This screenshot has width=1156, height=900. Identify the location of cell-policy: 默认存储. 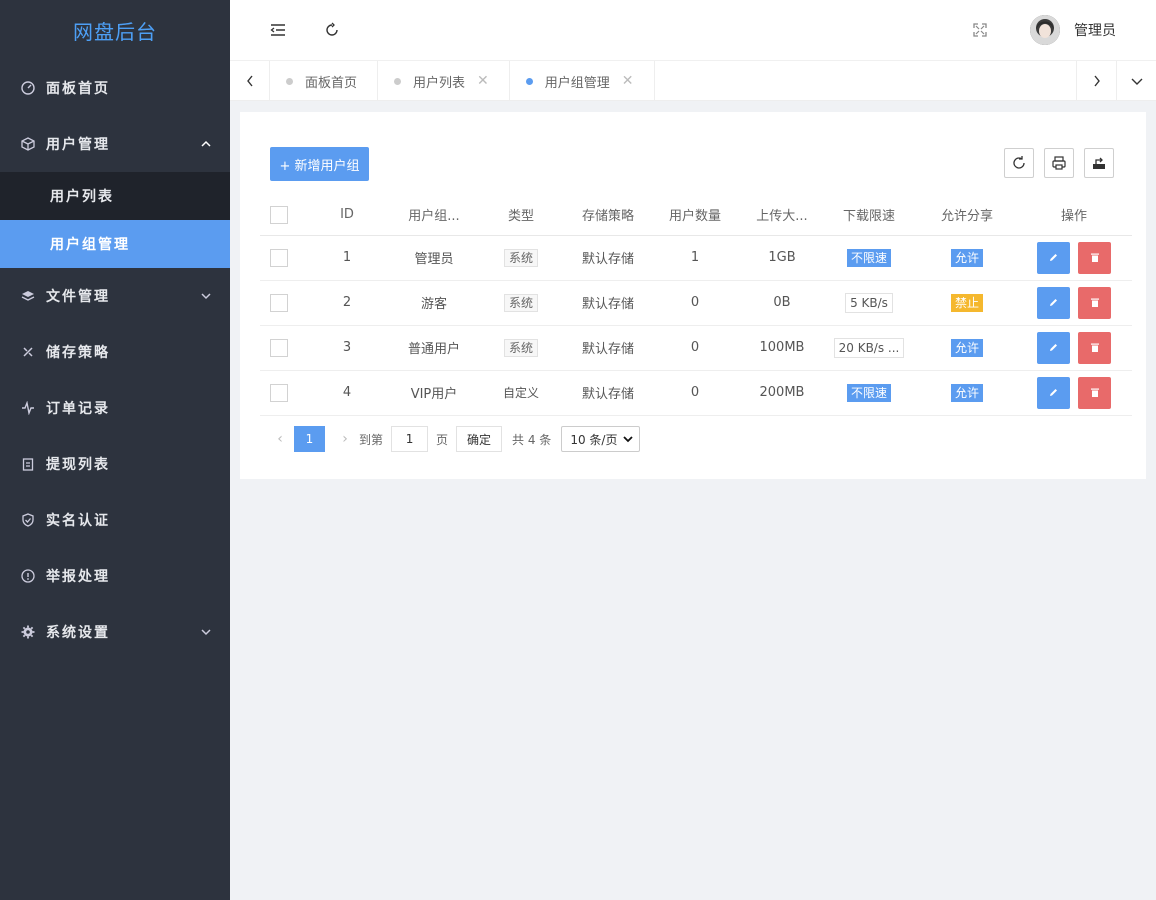
(608, 303).